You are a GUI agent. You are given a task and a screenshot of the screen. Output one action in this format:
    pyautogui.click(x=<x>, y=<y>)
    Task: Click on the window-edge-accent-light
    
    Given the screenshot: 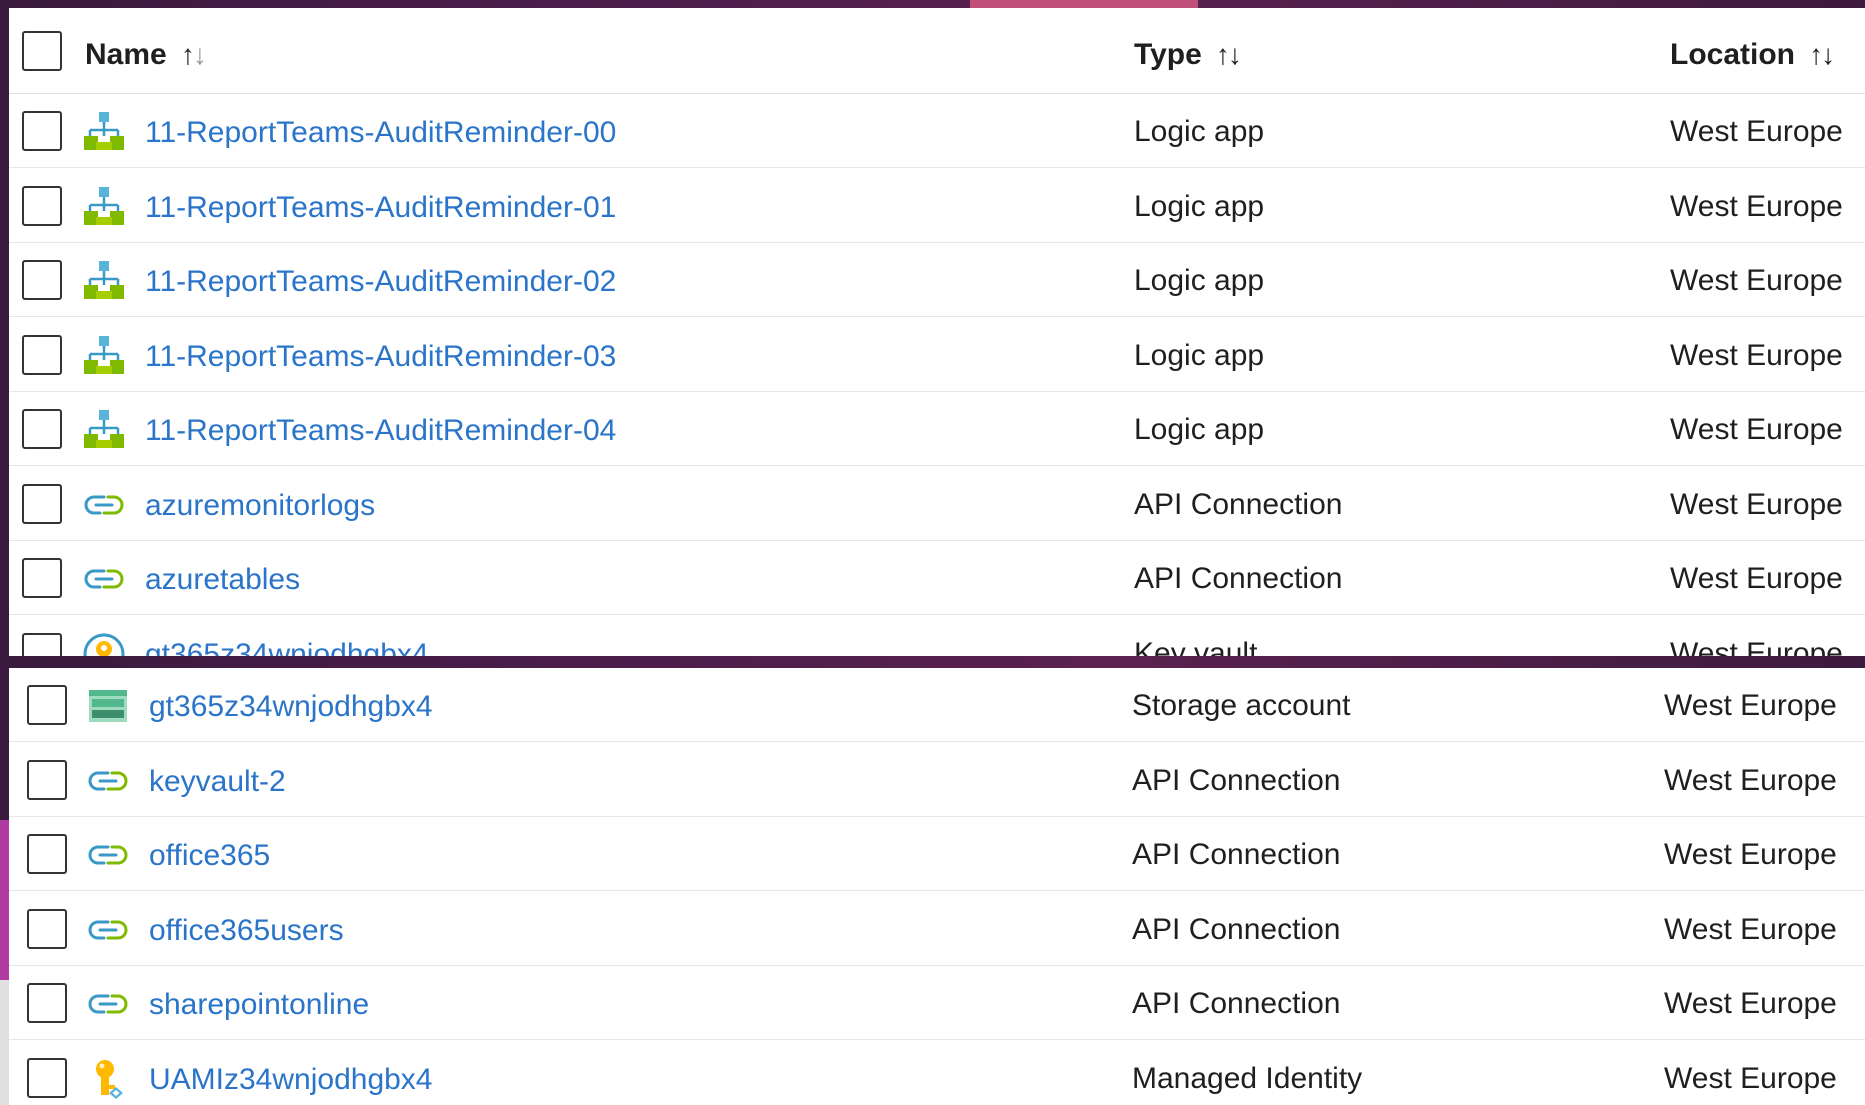 What is the action you would take?
    pyautogui.click(x=4, y=1042)
    